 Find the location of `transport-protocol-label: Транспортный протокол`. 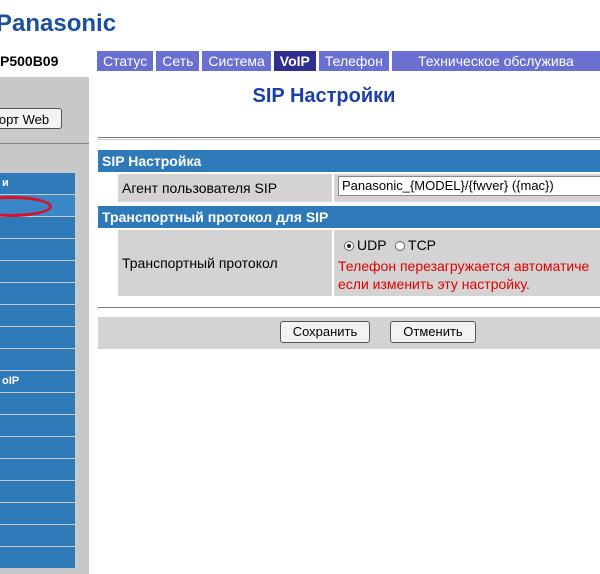

transport-protocol-label: Транспортный протокол is located at coordinates (225, 263).